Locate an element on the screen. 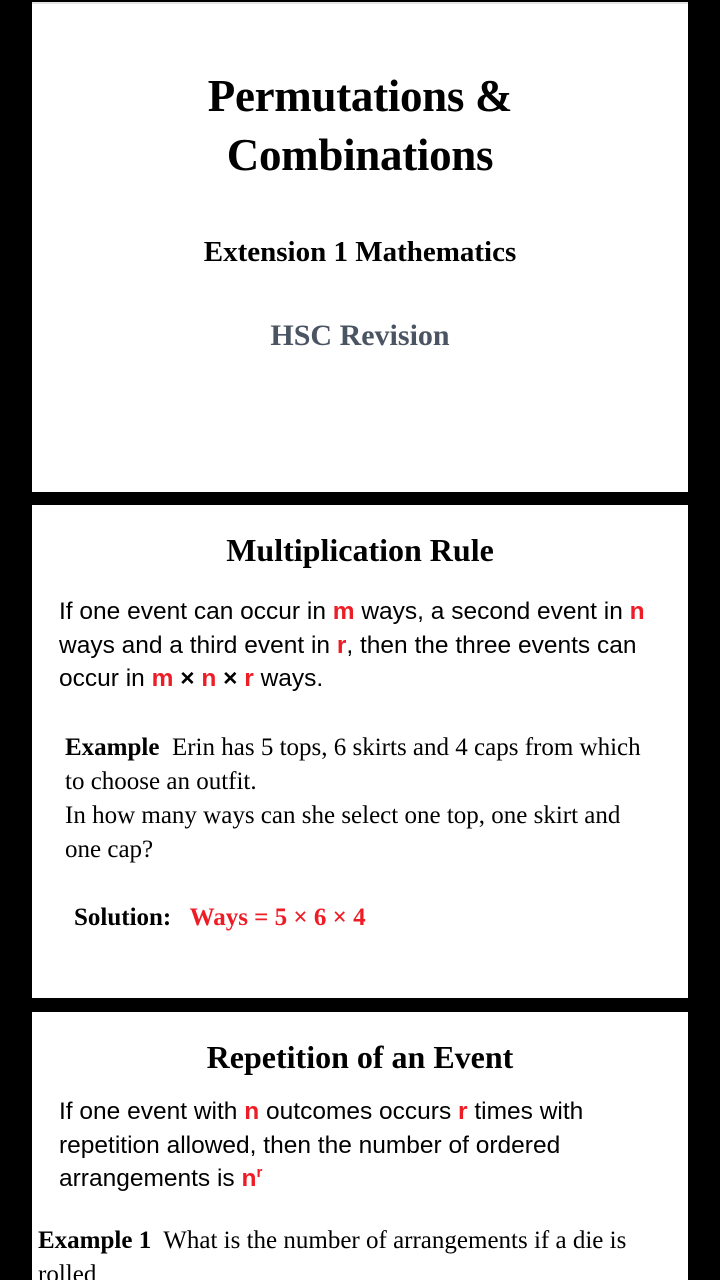 This screenshot has width=720, height=1280. result-exponent: r is located at coordinates (259, 1172).